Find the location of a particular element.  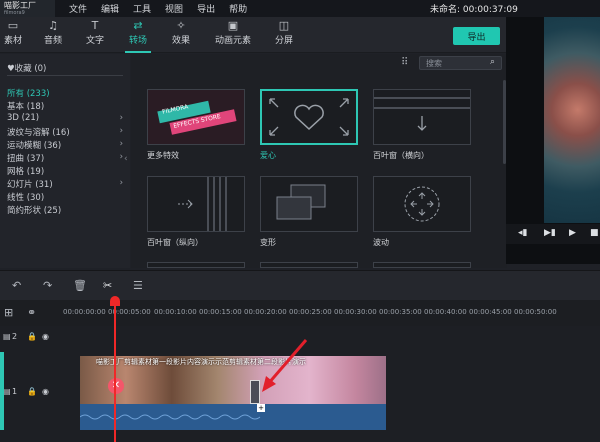

add-transition-icon: + is located at coordinates (261, 408).